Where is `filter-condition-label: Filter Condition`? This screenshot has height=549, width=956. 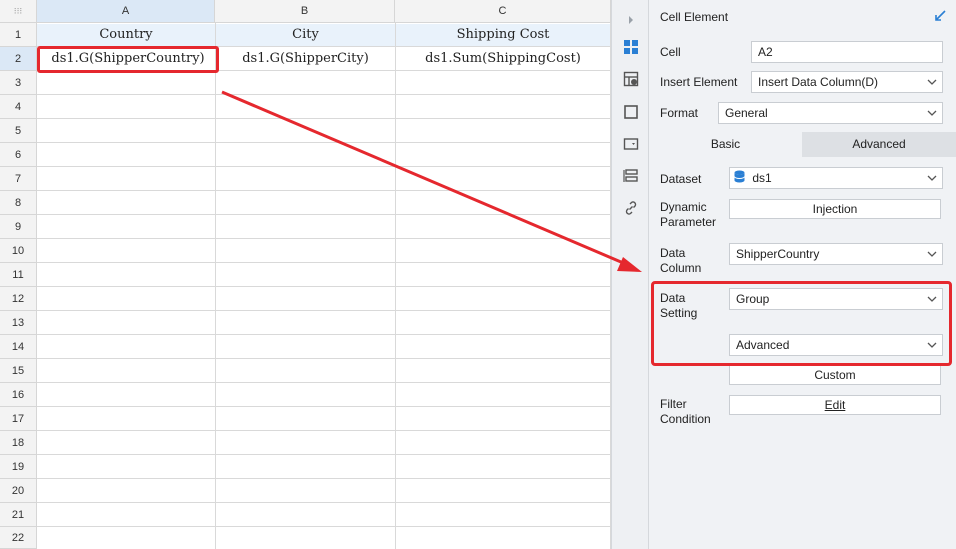 filter-condition-label: Filter Condition is located at coordinates (685, 412).